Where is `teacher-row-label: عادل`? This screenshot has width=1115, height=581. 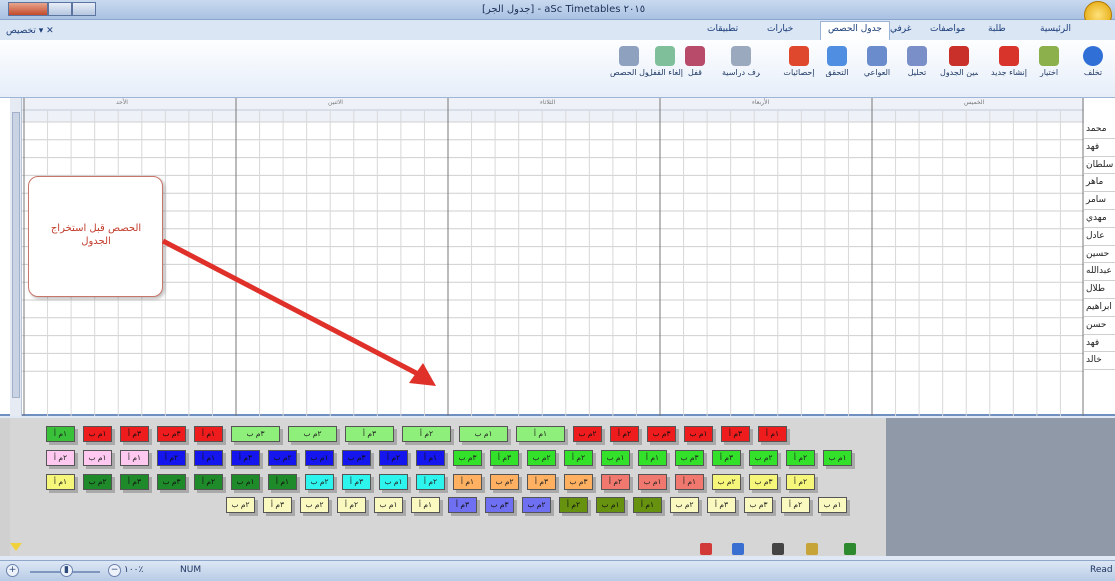
teacher-row-label: عادل is located at coordinates (1099, 237).